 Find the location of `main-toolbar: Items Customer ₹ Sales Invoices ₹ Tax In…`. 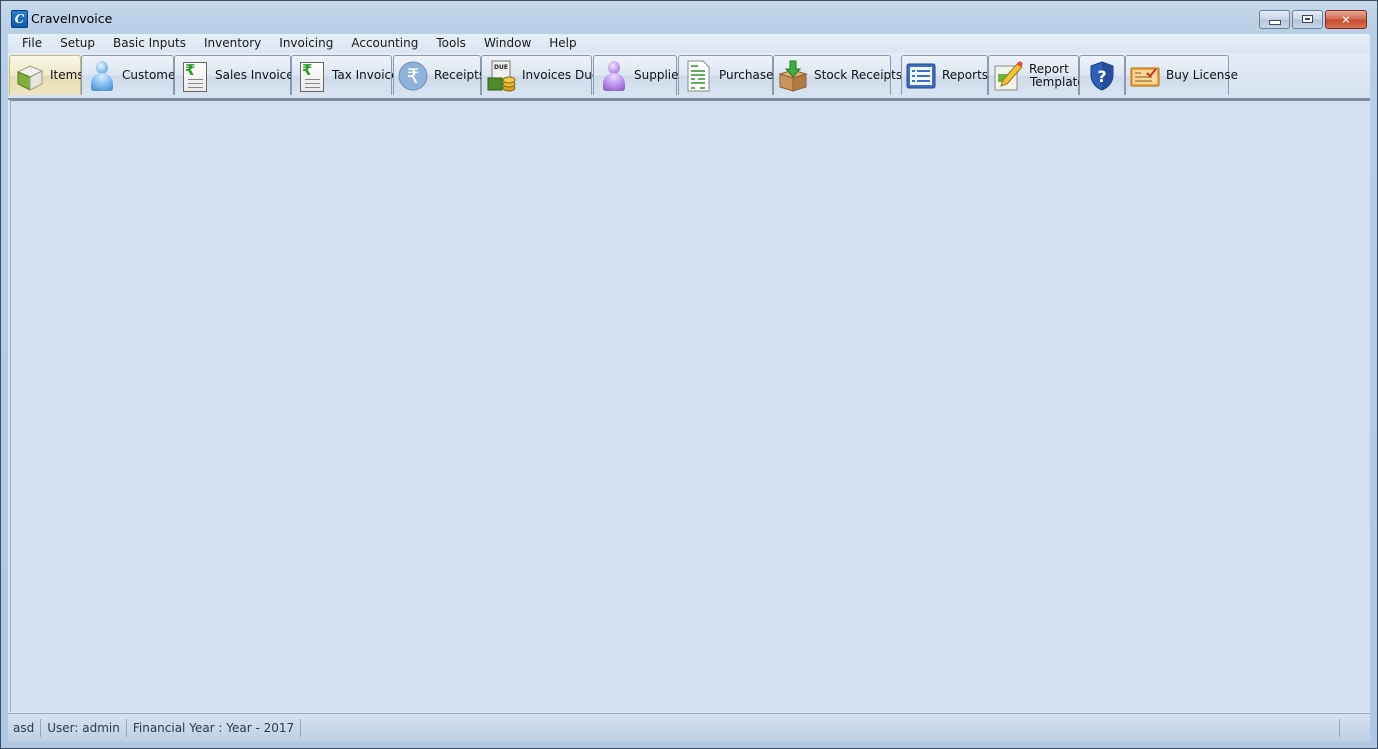

main-toolbar: Items Customer ₹ Sales Invoices ₹ Tax In… is located at coordinates (689, 76).